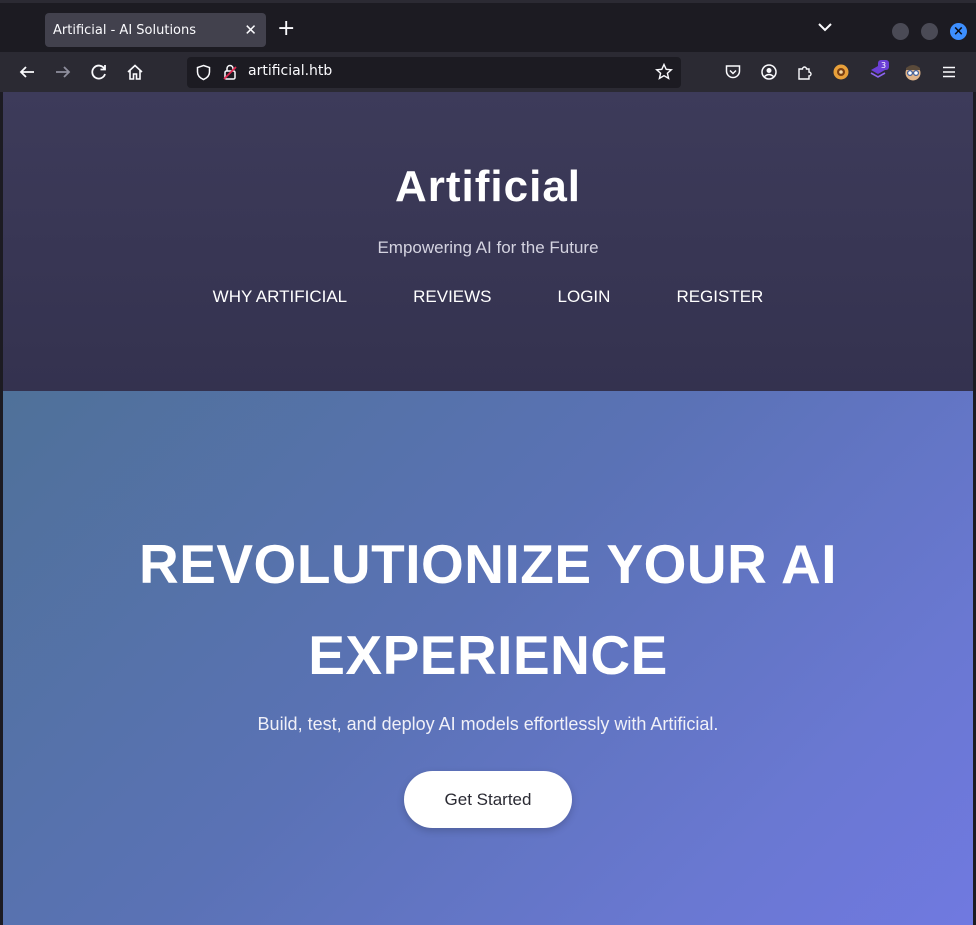  I want to click on browser-tab: Artificial - AI Solutions ✕, so click(155, 30).